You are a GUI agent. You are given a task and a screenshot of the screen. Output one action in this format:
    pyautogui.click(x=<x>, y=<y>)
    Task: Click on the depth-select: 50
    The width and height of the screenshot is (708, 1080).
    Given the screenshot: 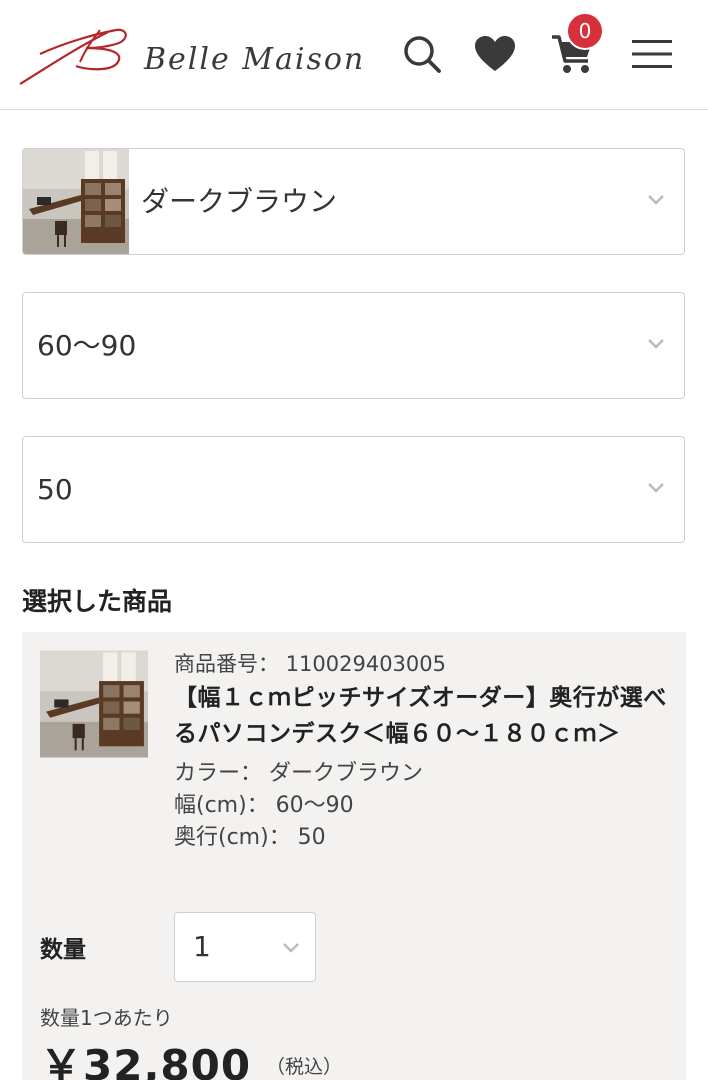 What is the action you would take?
    pyautogui.click(x=353, y=489)
    